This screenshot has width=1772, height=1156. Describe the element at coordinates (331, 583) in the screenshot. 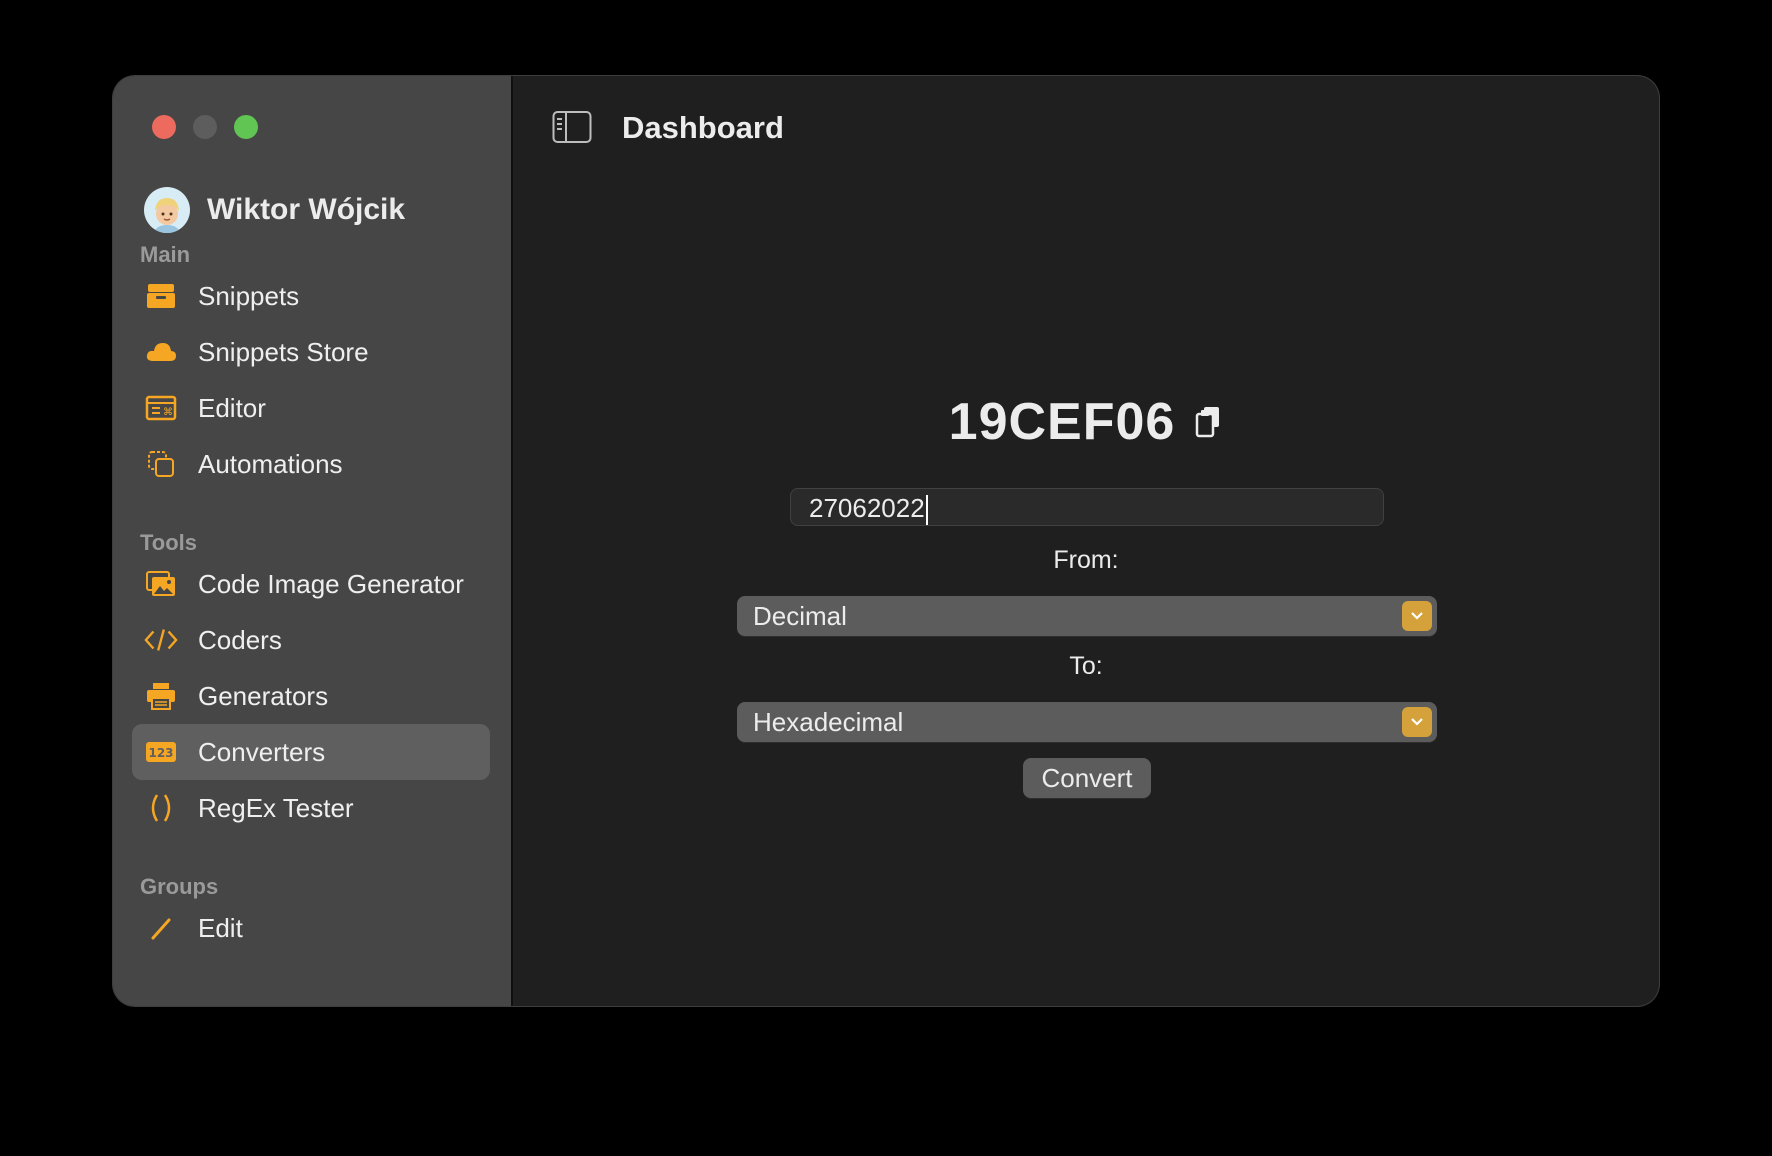

I see `sidebar-item-label: Code Image Generator` at that location.